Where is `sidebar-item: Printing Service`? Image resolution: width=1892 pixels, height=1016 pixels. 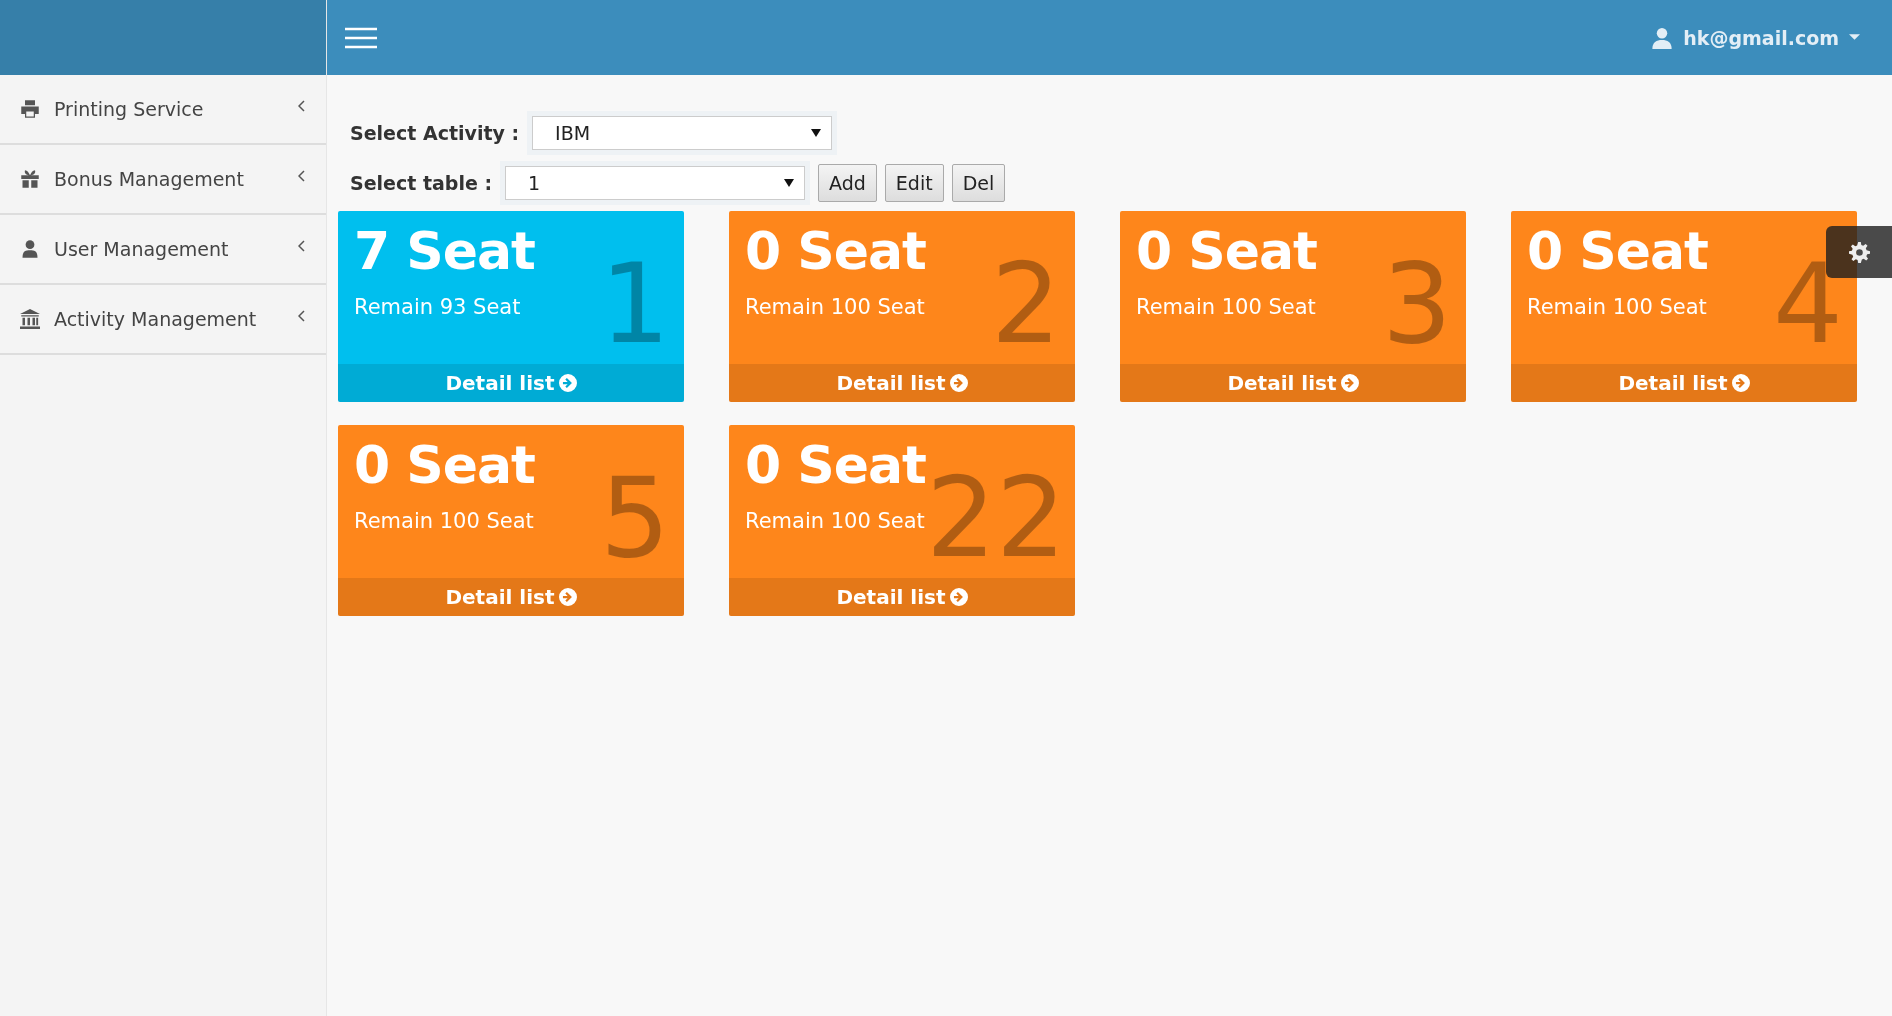
sidebar-item: Printing Service is located at coordinates (163, 110).